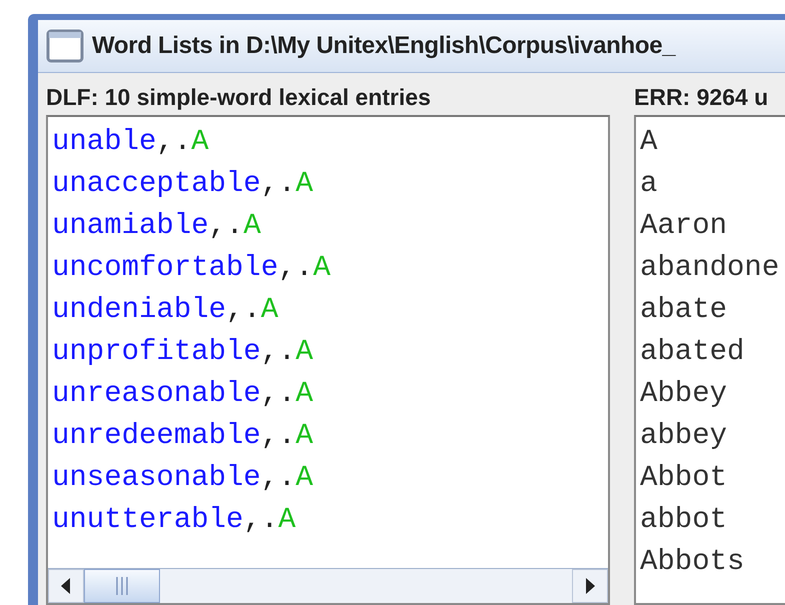  What do you see at coordinates (712, 520) in the screenshot?
I see `word-entry: abbot` at bounding box center [712, 520].